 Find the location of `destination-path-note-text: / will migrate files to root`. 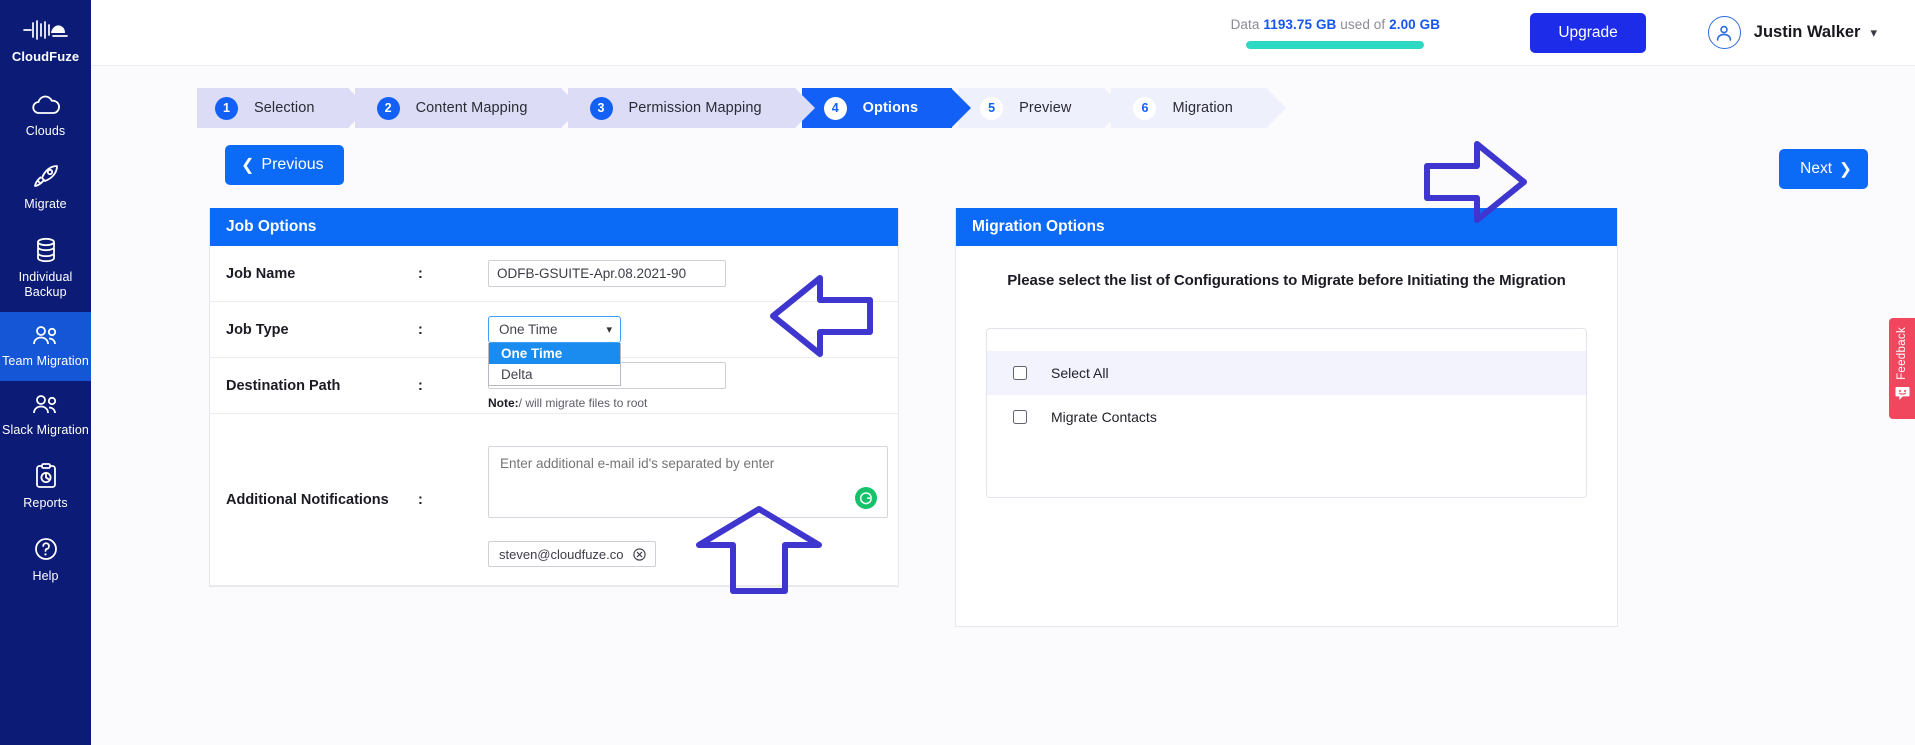

destination-path-note-text: / will migrate files to root is located at coordinates (583, 402).